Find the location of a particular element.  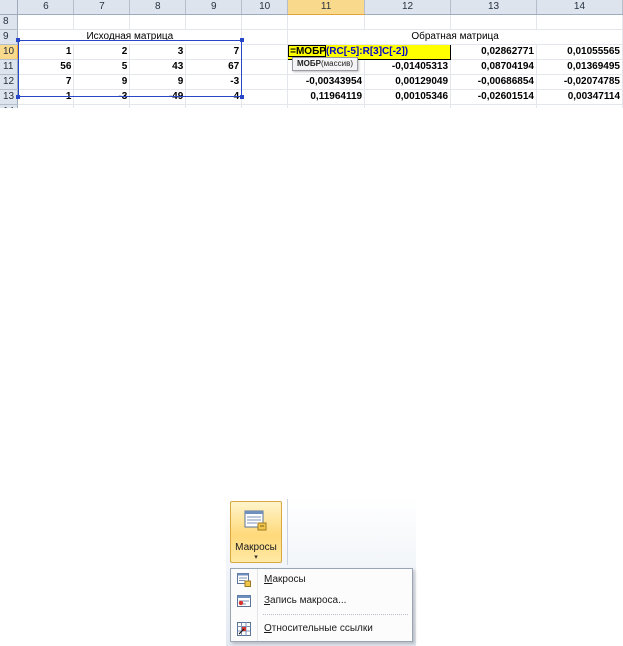

menu-item-macros: Макросы is located at coordinates (321, 580).